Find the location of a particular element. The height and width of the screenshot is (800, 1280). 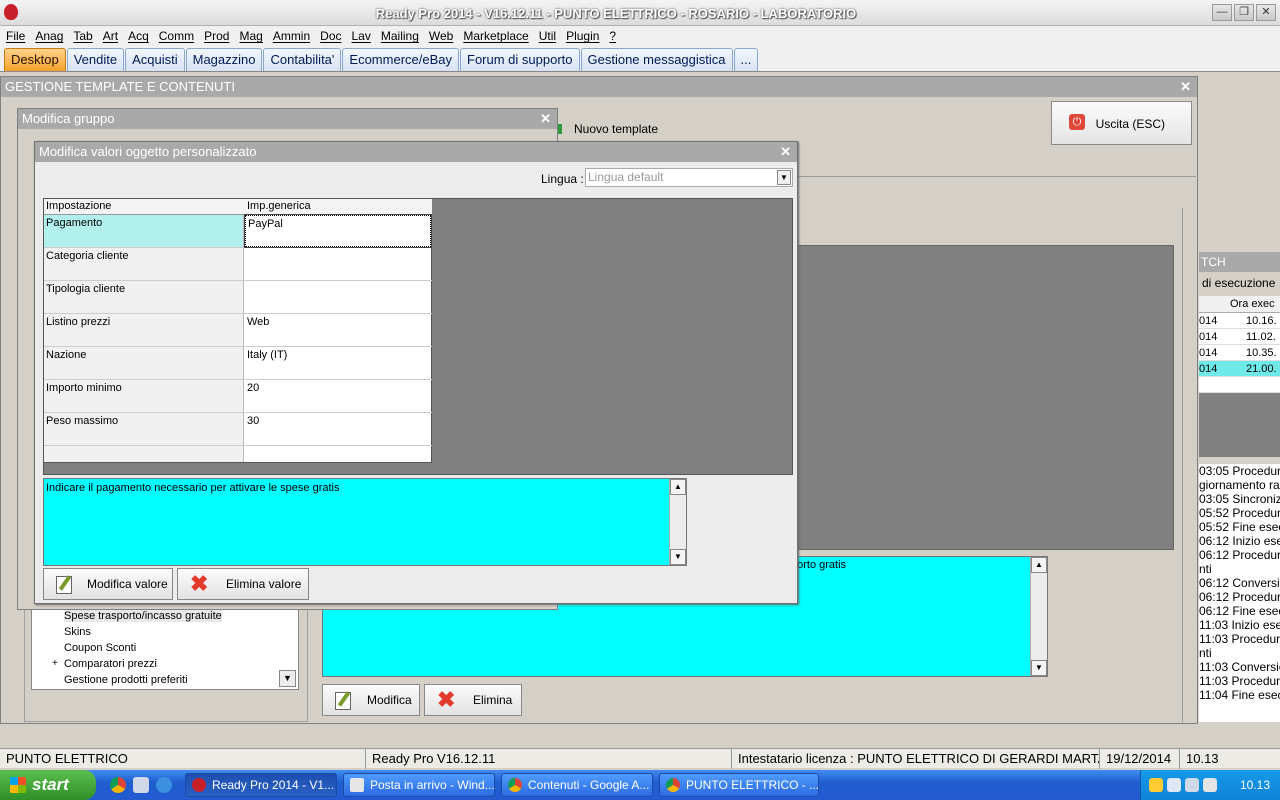

grid-row: Importo minimo 20 is located at coordinates (238, 396).